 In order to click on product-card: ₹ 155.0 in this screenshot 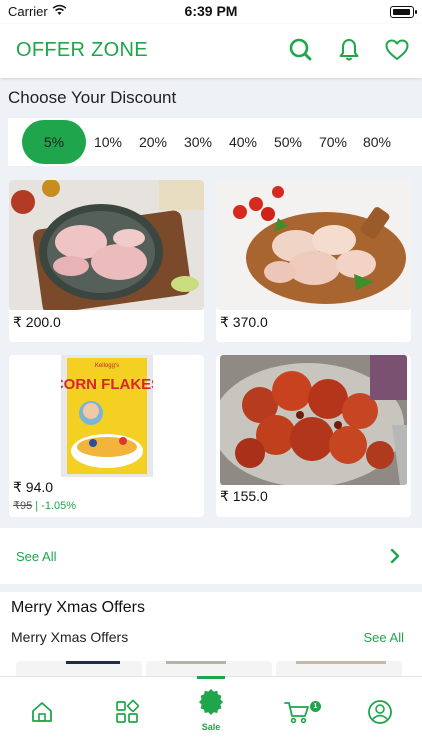, I will do `click(313, 436)`.